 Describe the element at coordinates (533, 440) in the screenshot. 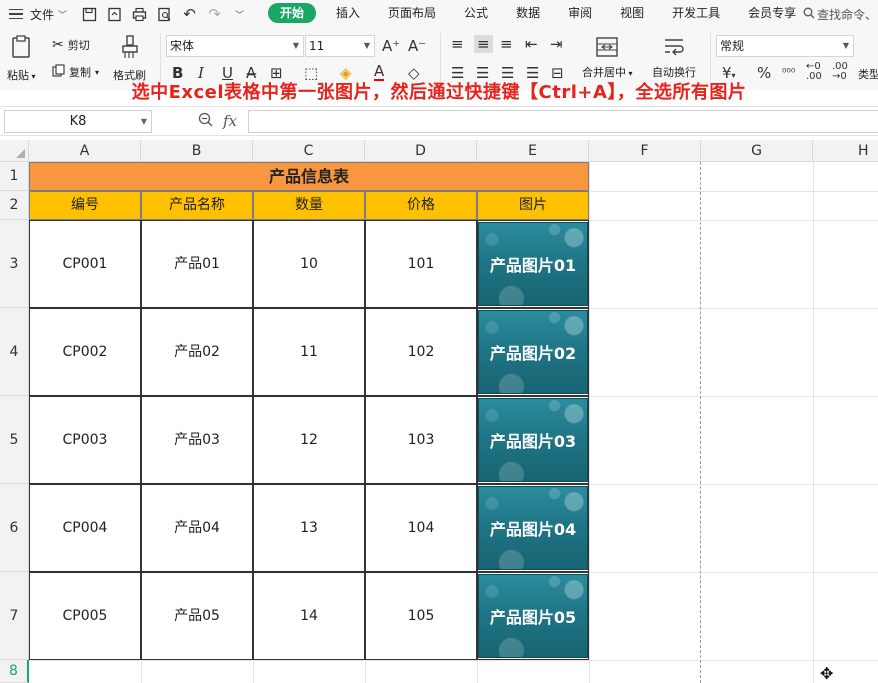

I see `product-image: 产品图片03` at that location.